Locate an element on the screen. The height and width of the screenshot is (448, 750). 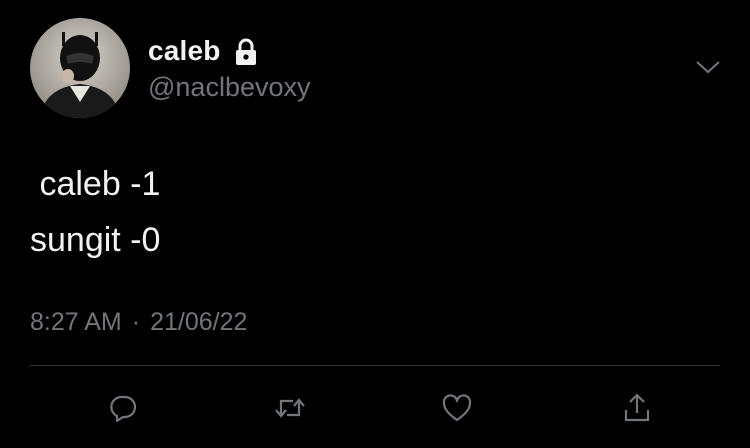
tweet-timestamp: 8:27 AM · 21/06/22 is located at coordinates (138, 322).